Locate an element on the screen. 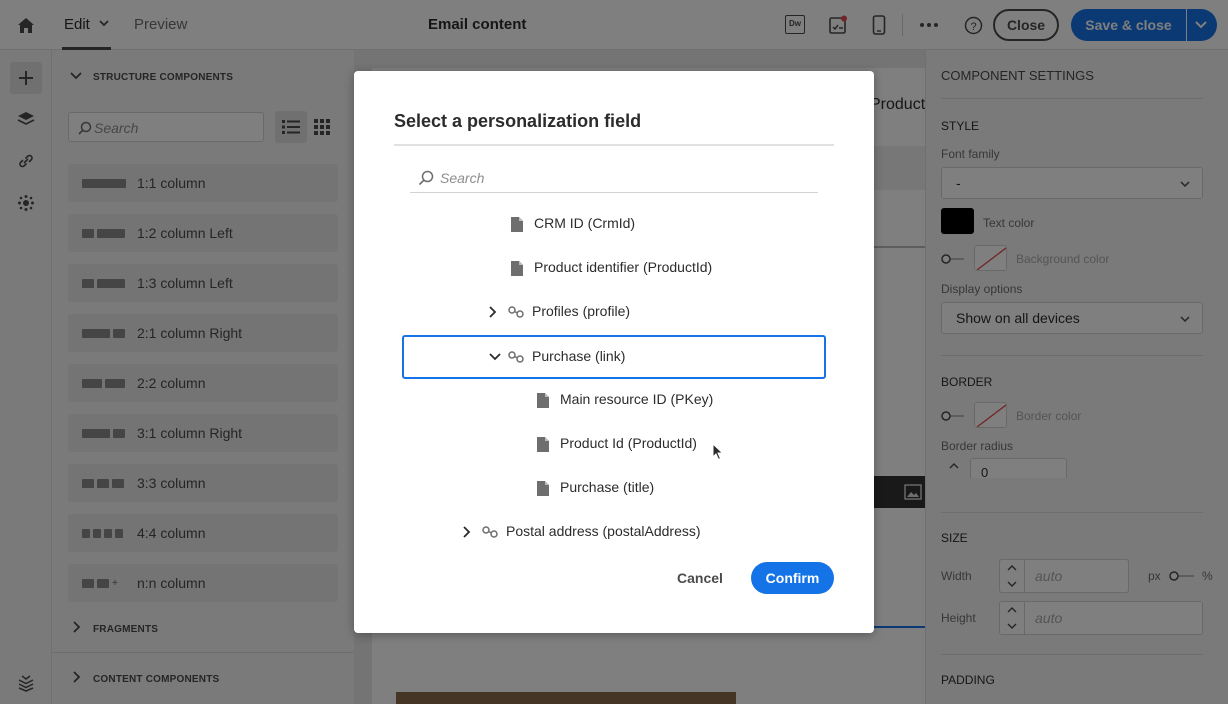  tree-row-label: Product Id (ProductId) is located at coordinates (628, 443).